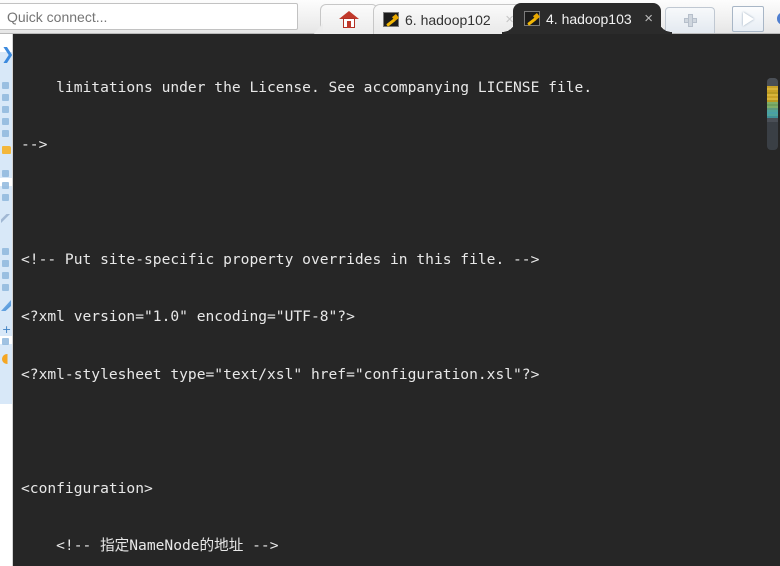  Describe the element at coordinates (6, 329) in the screenshot. I see `plus-small-icon: +` at that location.